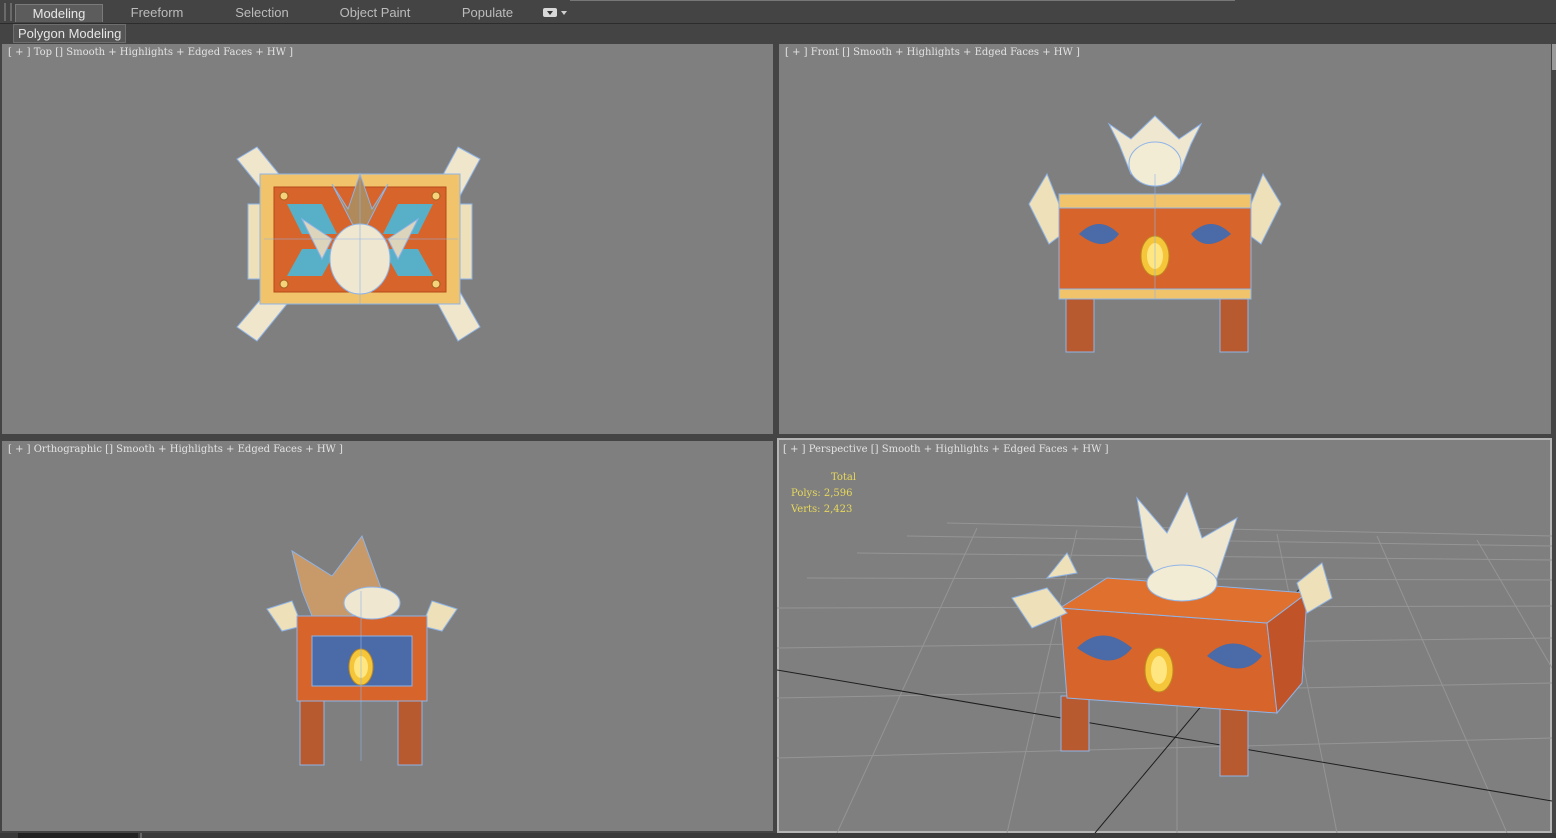  What do you see at coordinates (59, 13) in the screenshot?
I see `tab-modeling: Modeling` at bounding box center [59, 13].